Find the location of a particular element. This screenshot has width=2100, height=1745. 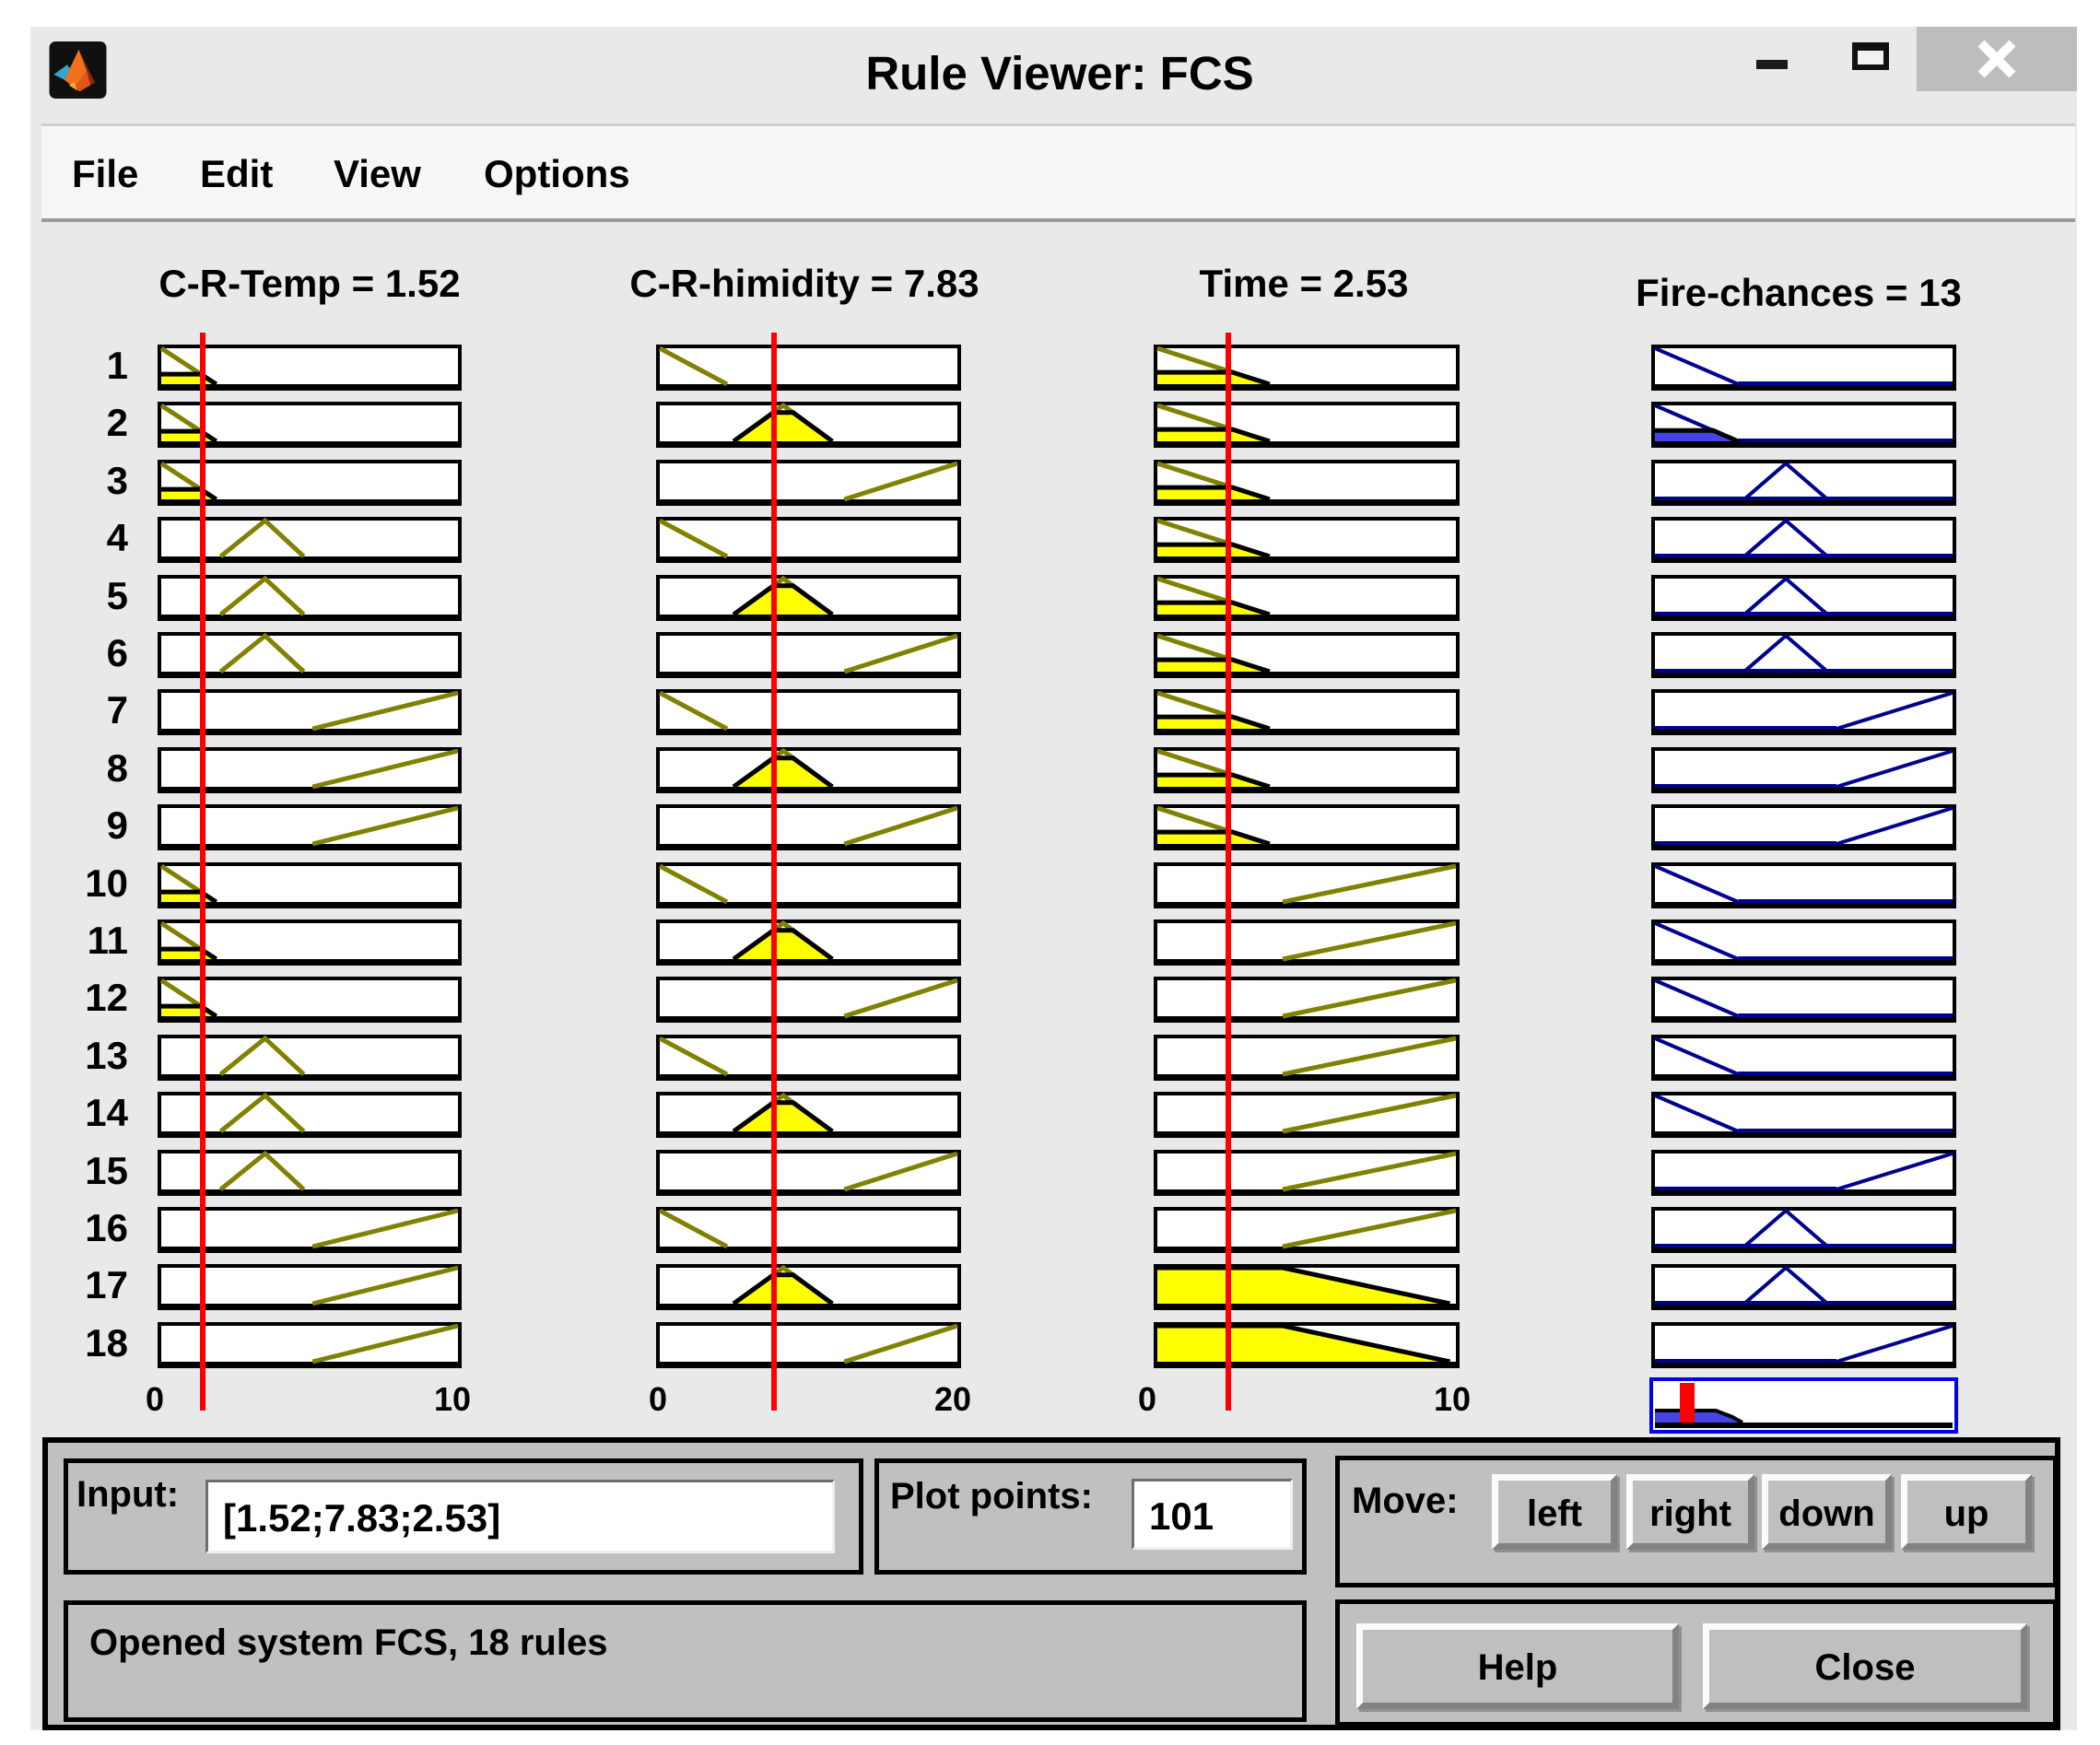

svg-text: 16 is located at coordinates (107, 1227).